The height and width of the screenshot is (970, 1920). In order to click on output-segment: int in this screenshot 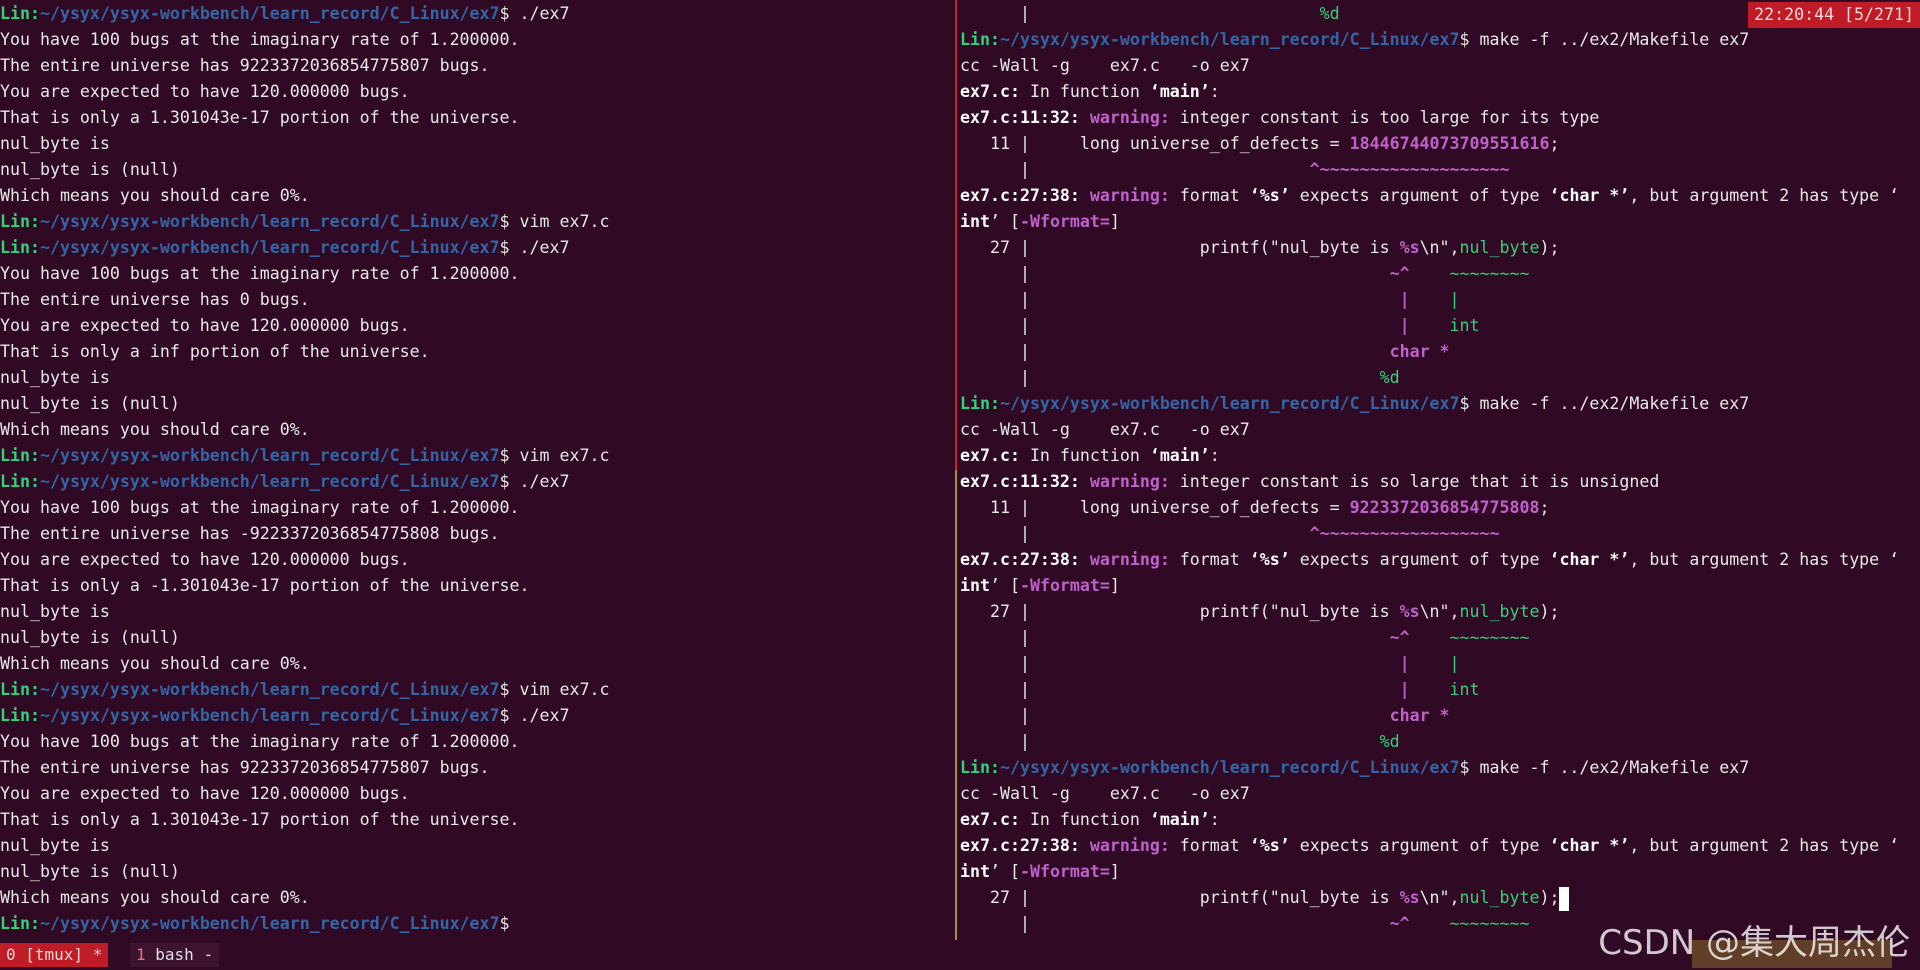, I will do `click(975, 585)`.